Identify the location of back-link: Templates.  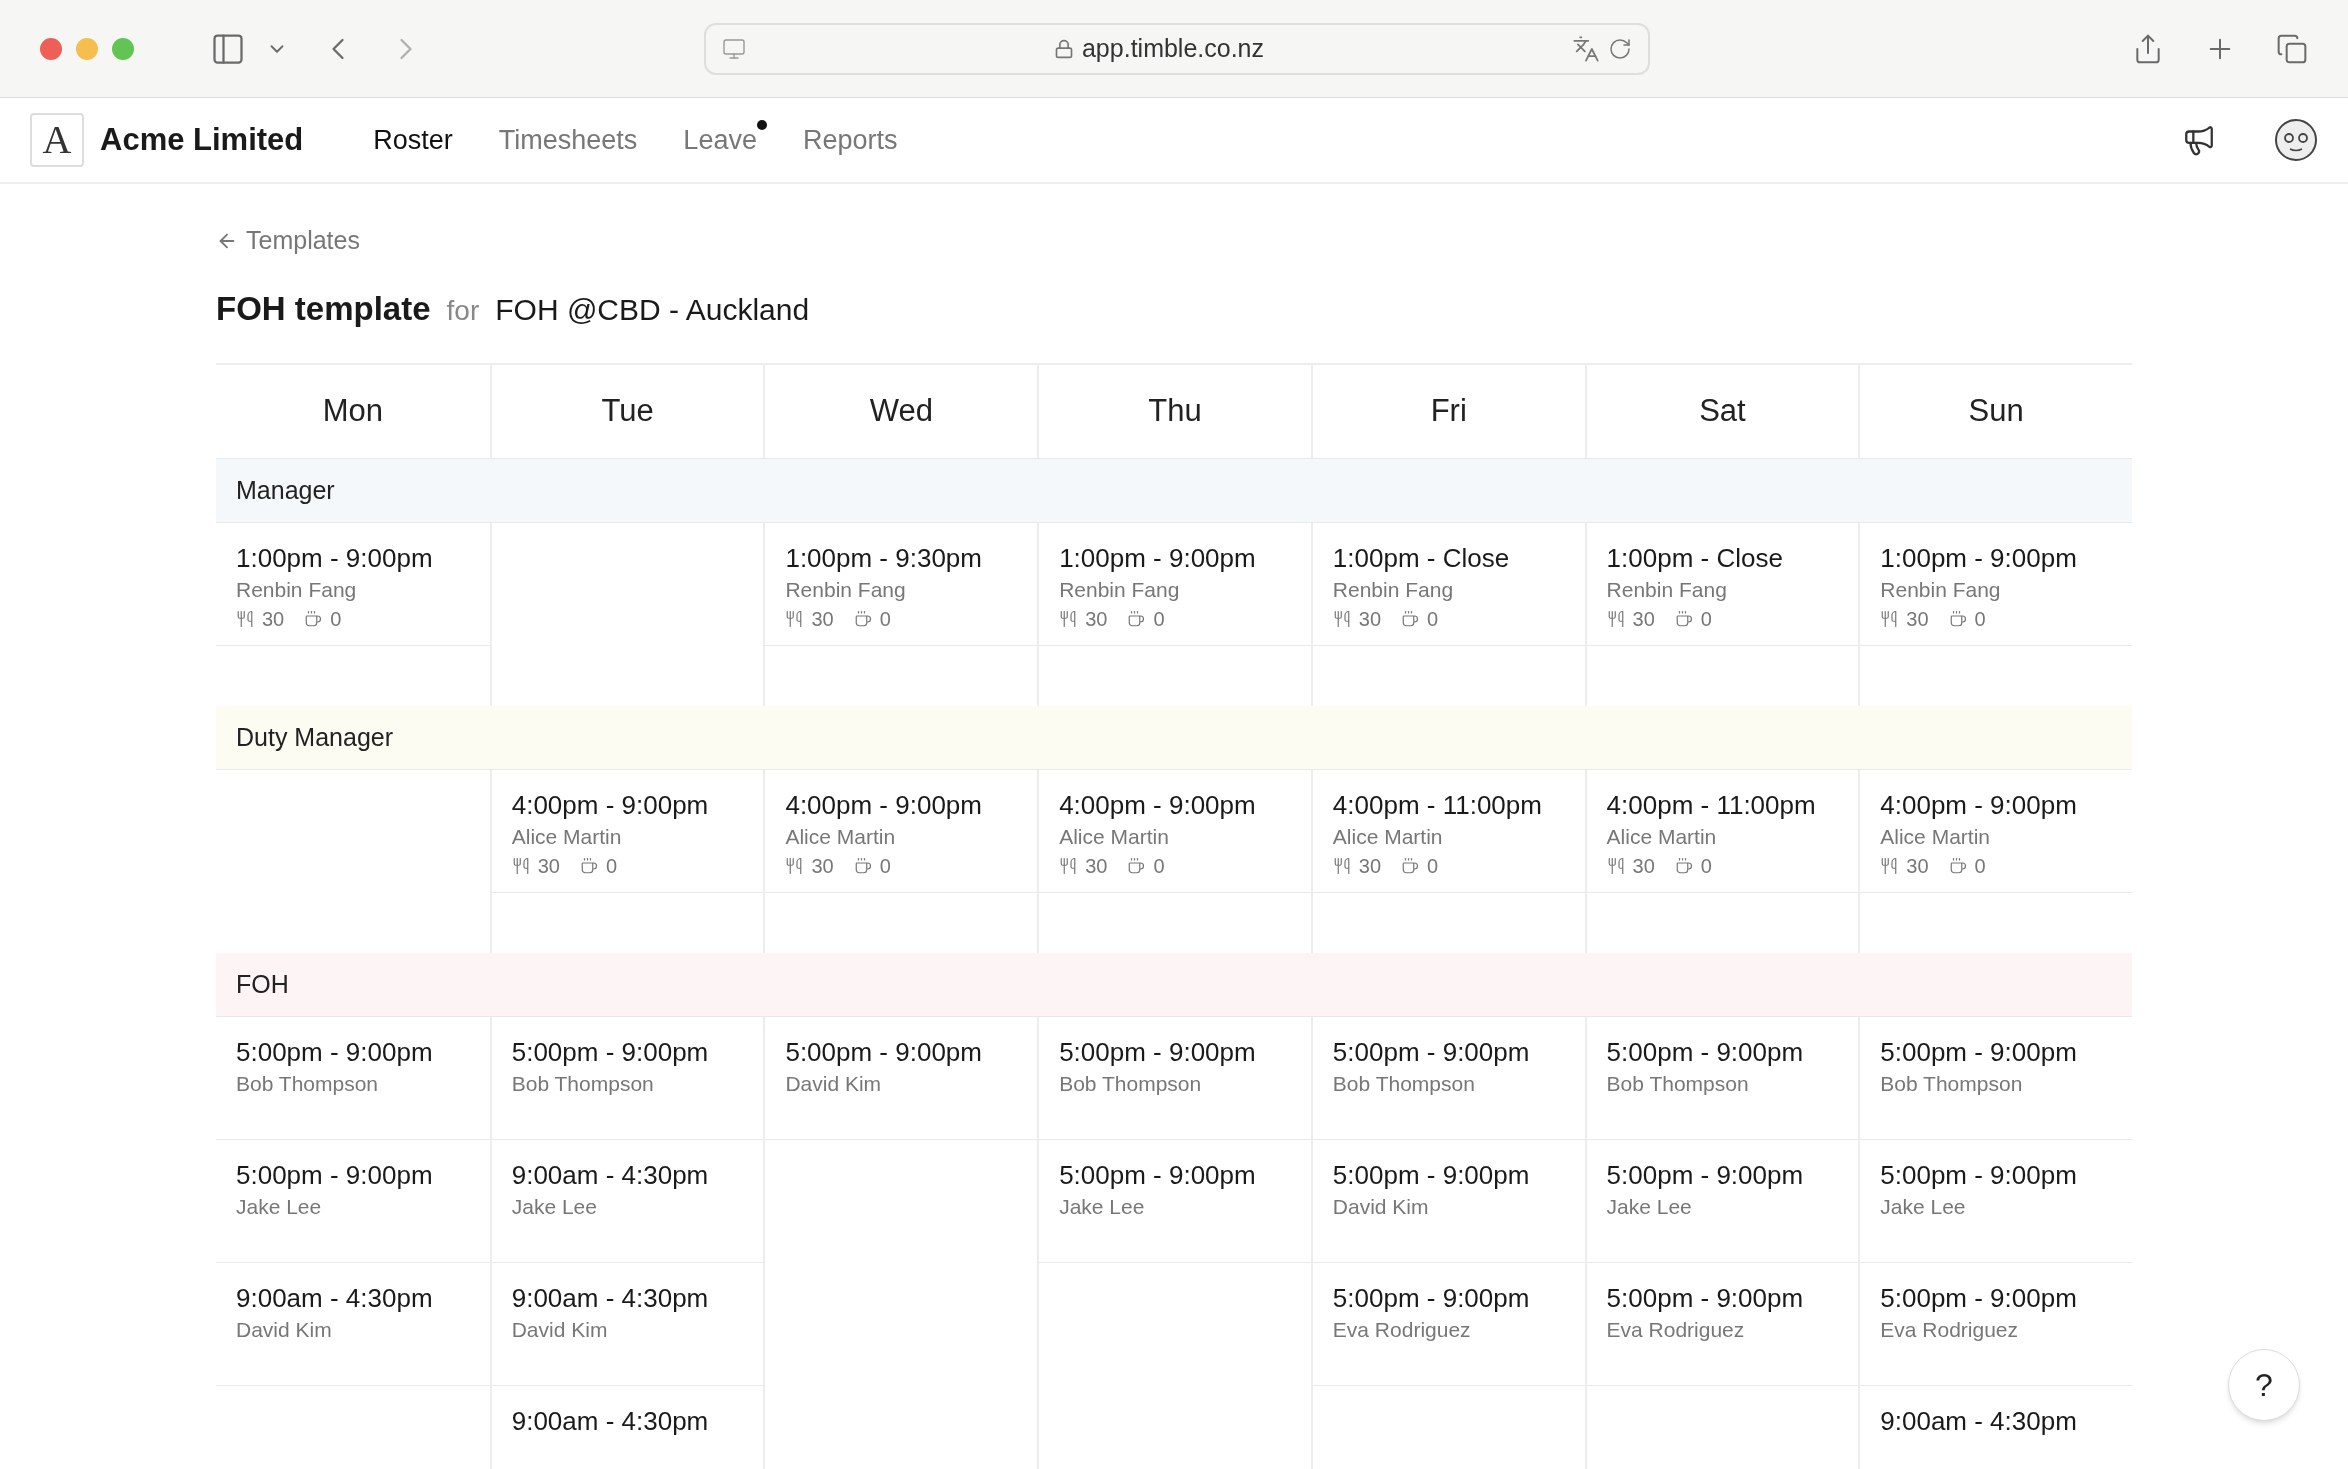
(288, 241).